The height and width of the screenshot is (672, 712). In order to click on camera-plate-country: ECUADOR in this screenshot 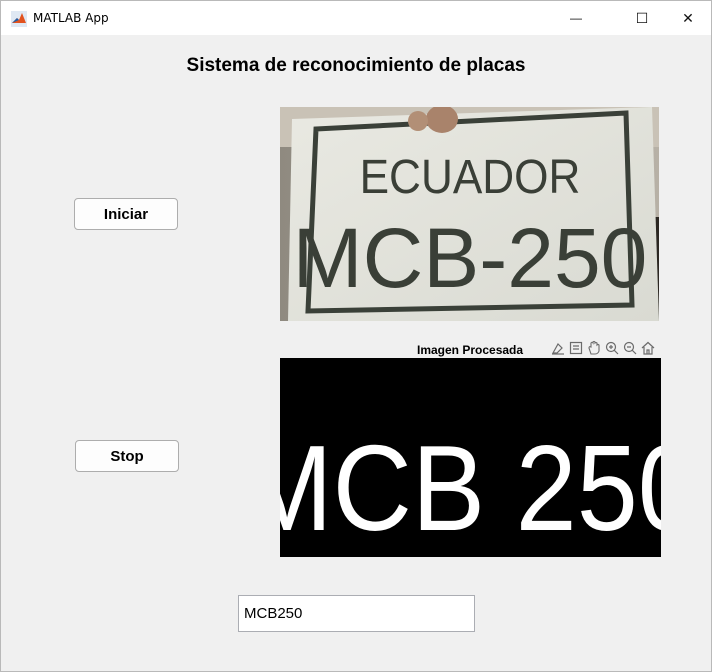, I will do `click(470, 176)`.